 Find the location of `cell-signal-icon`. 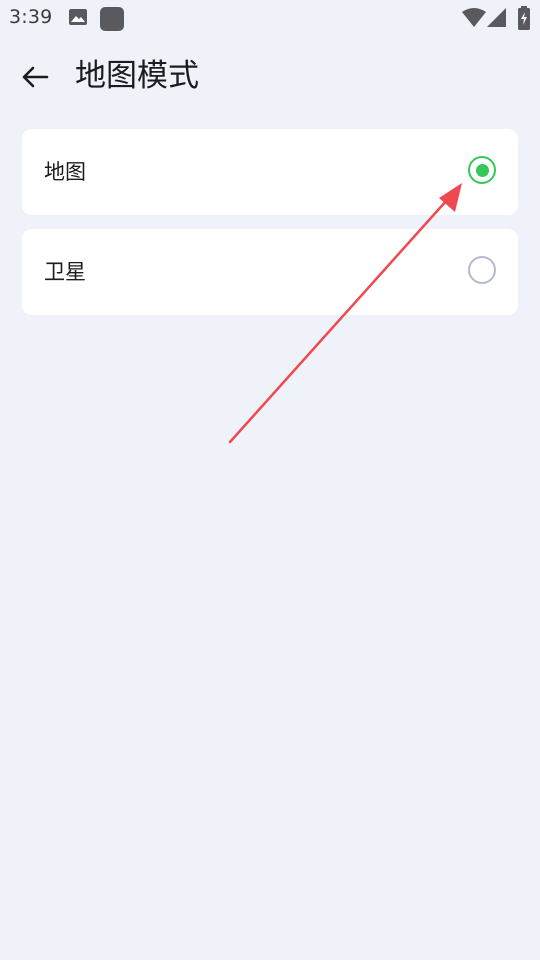

cell-signal-icon is located at coordinates (497, 20).